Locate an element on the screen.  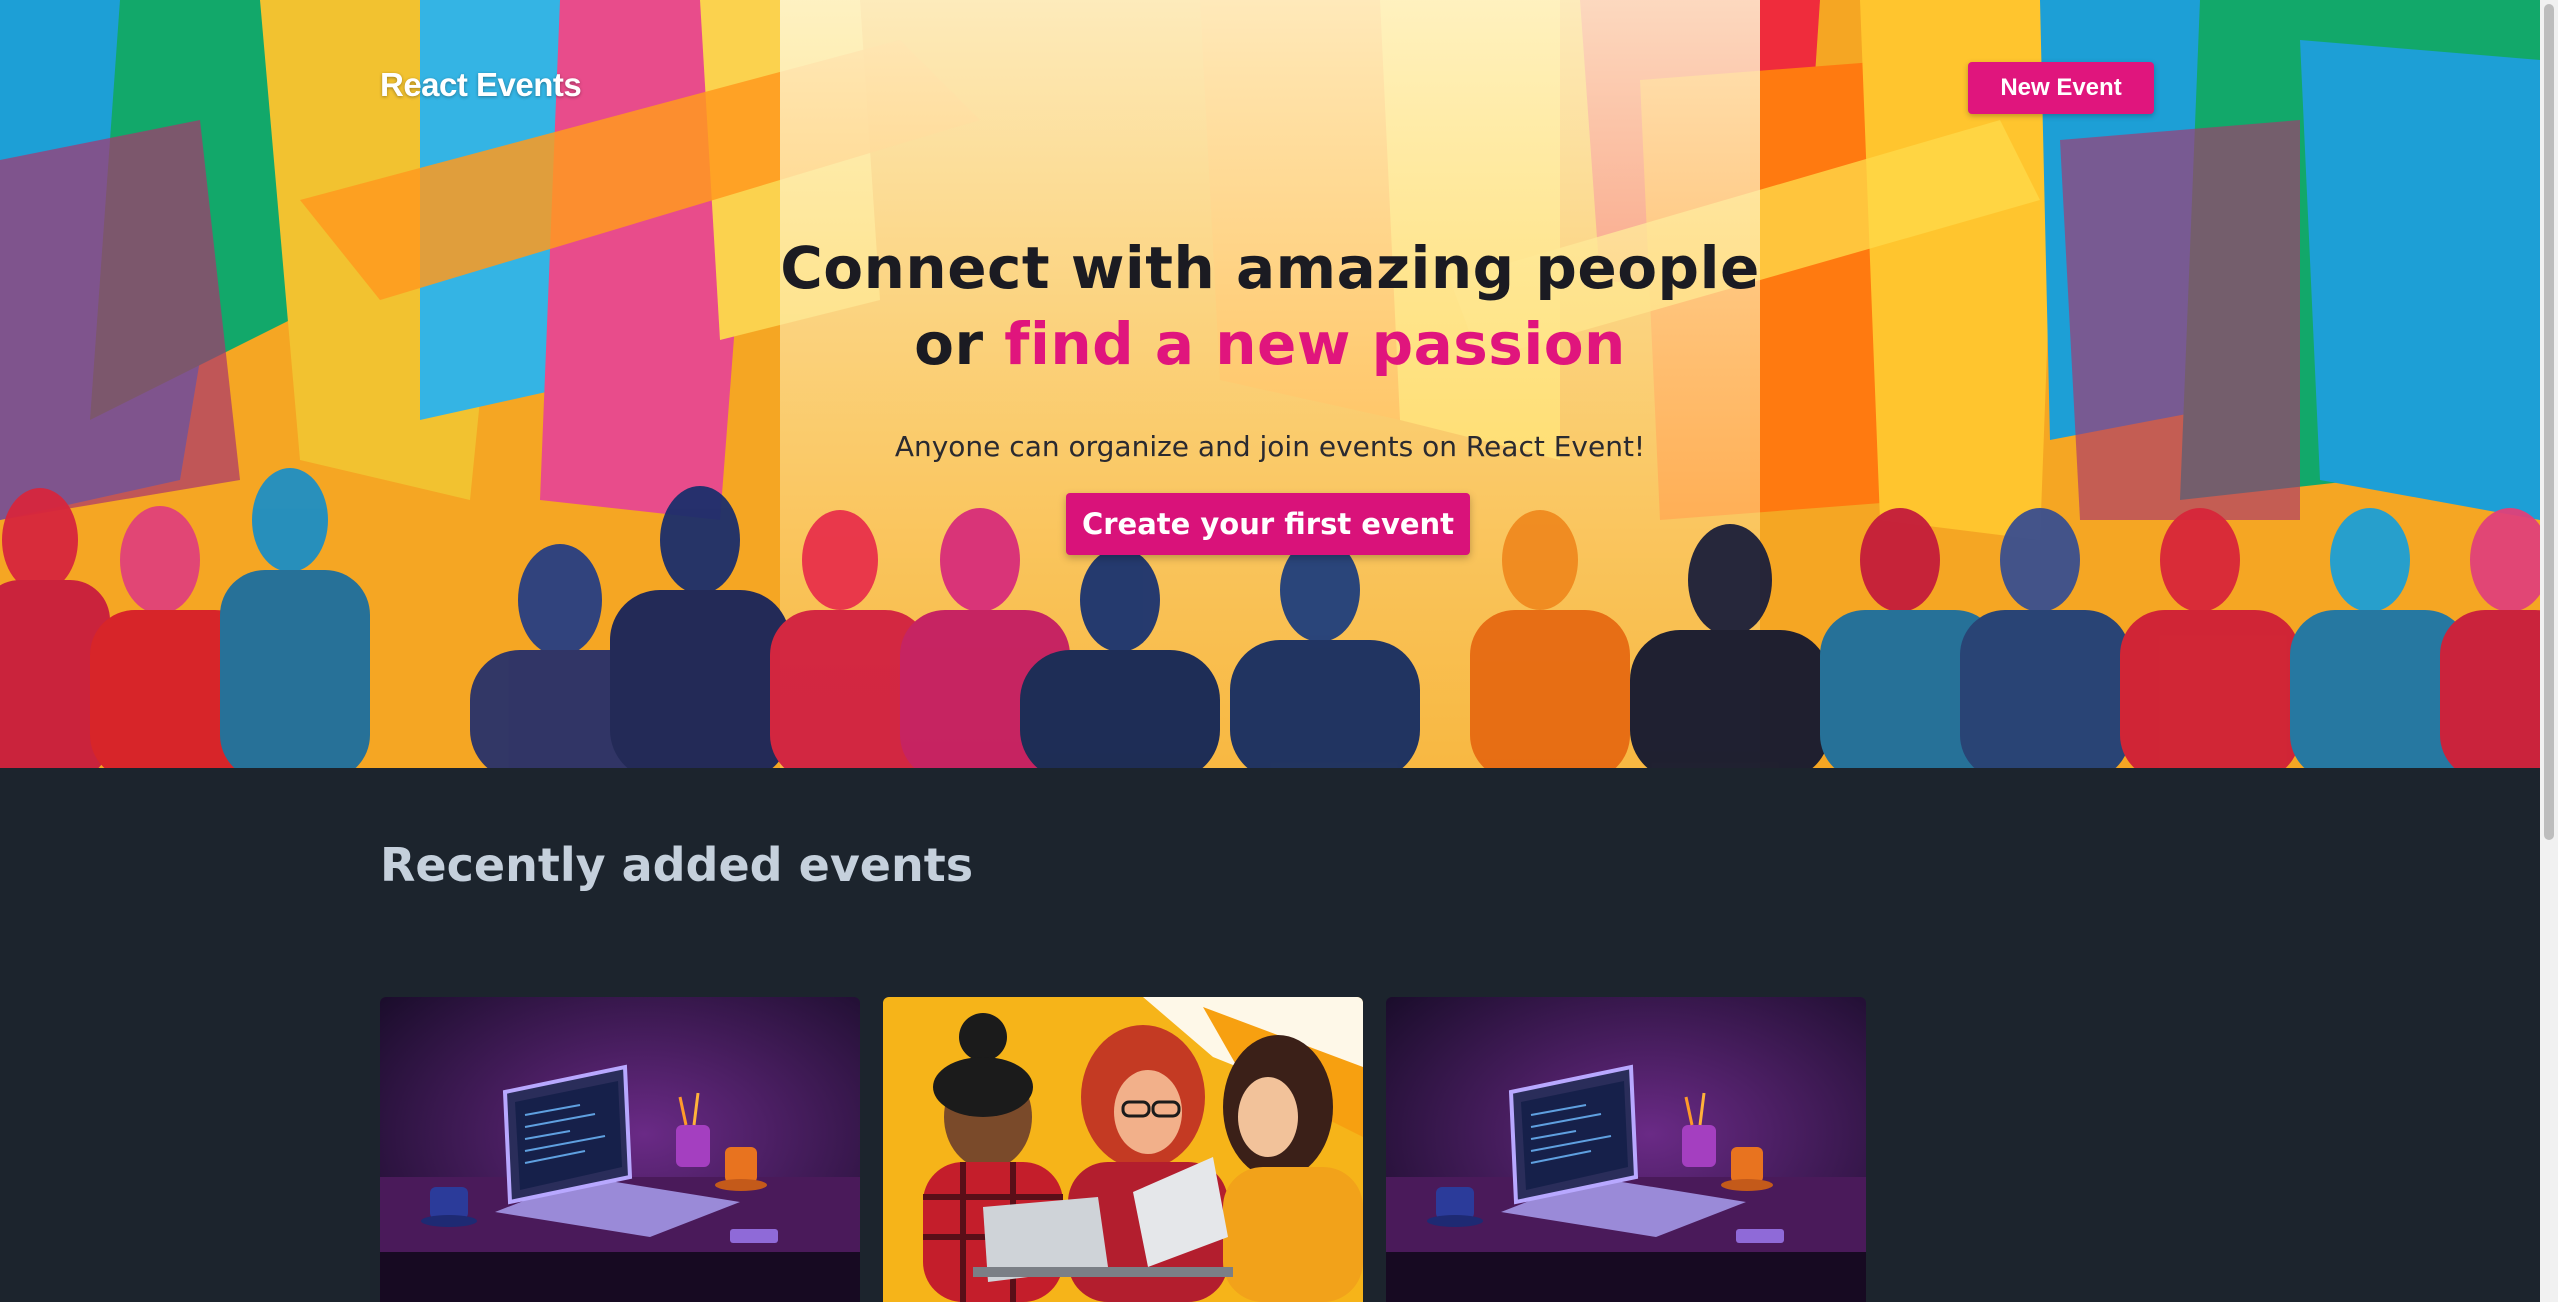
hero-headline-accent: find a new passion is located at coordinates (1315, 344).